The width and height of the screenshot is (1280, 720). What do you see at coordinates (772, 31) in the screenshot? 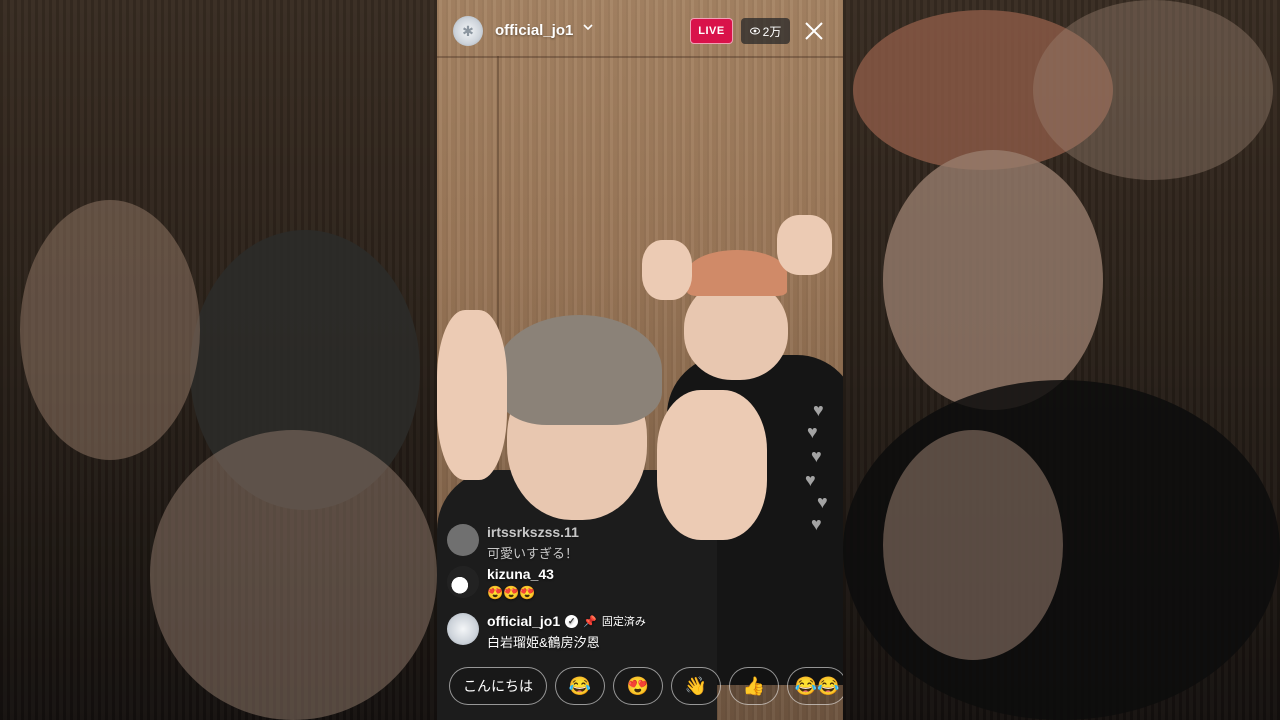
I see `viewer-count: 2万` at bounding box center [772, 31].